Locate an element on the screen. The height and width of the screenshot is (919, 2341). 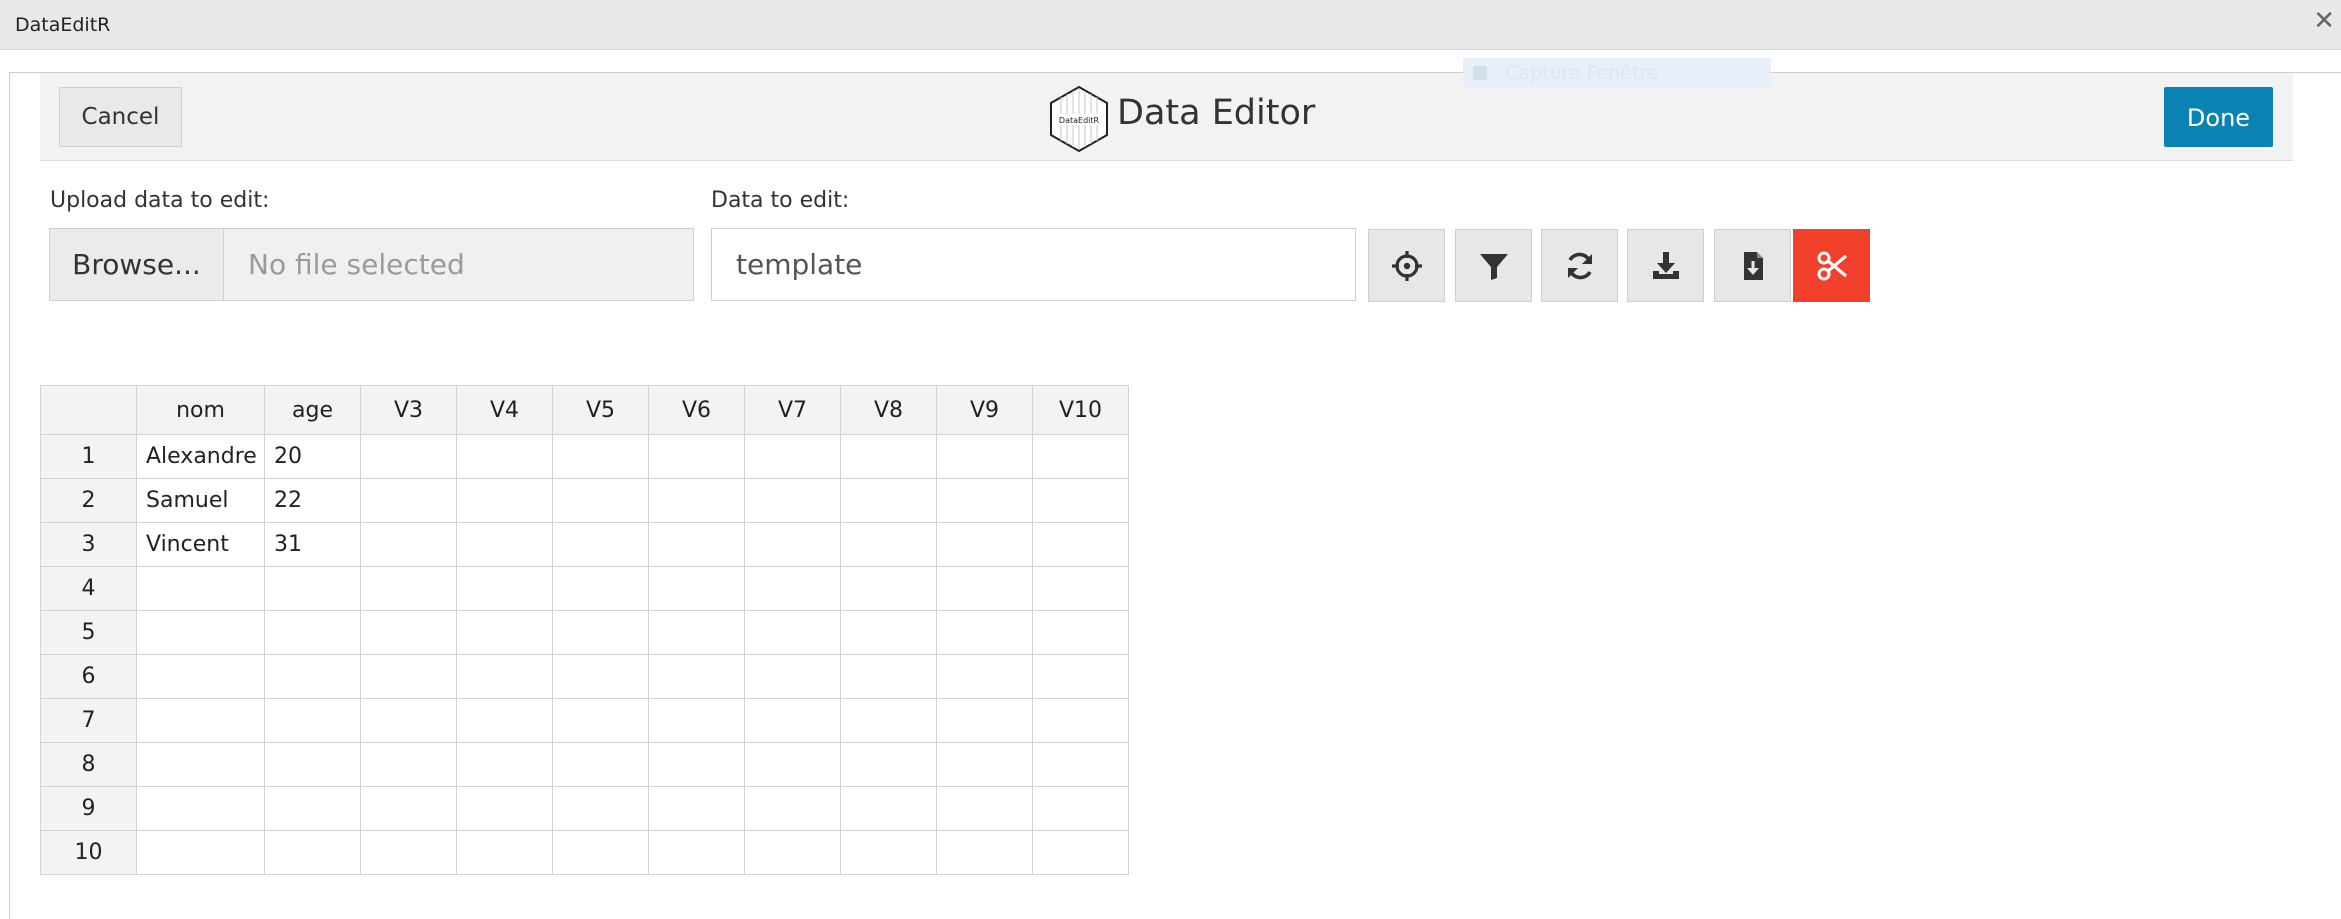
table-corner-cell is located at coordinates (88, 410).